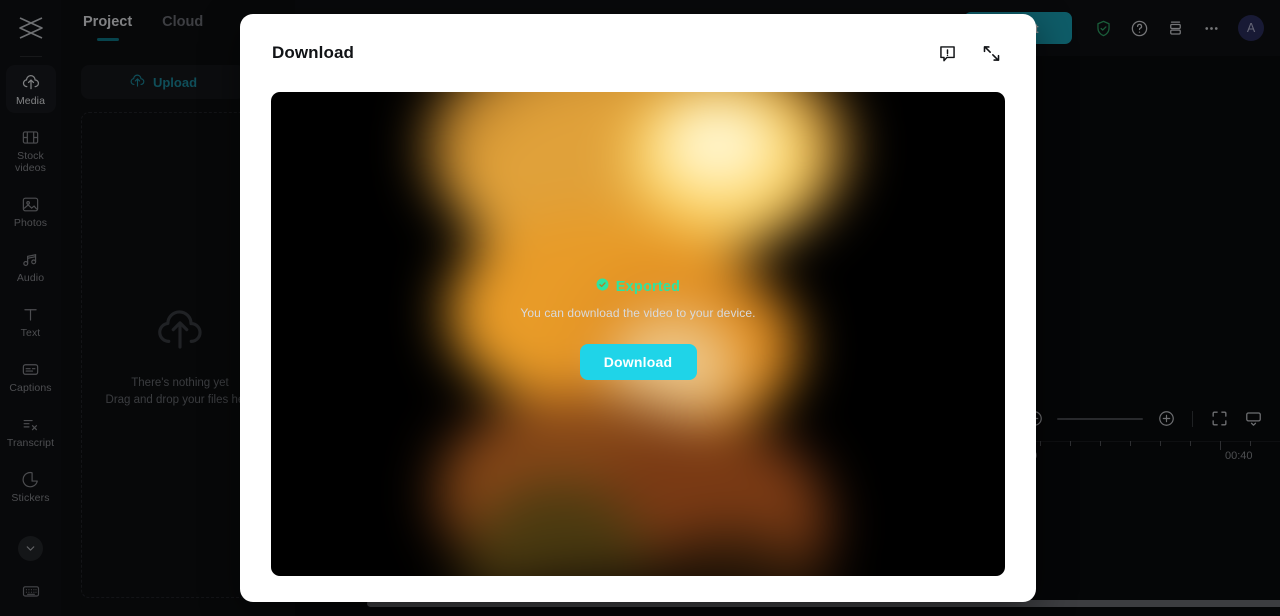 The height and width of the screenshot is (616, 1280). I want to click on status-badge: Exported, so click(638, 287).